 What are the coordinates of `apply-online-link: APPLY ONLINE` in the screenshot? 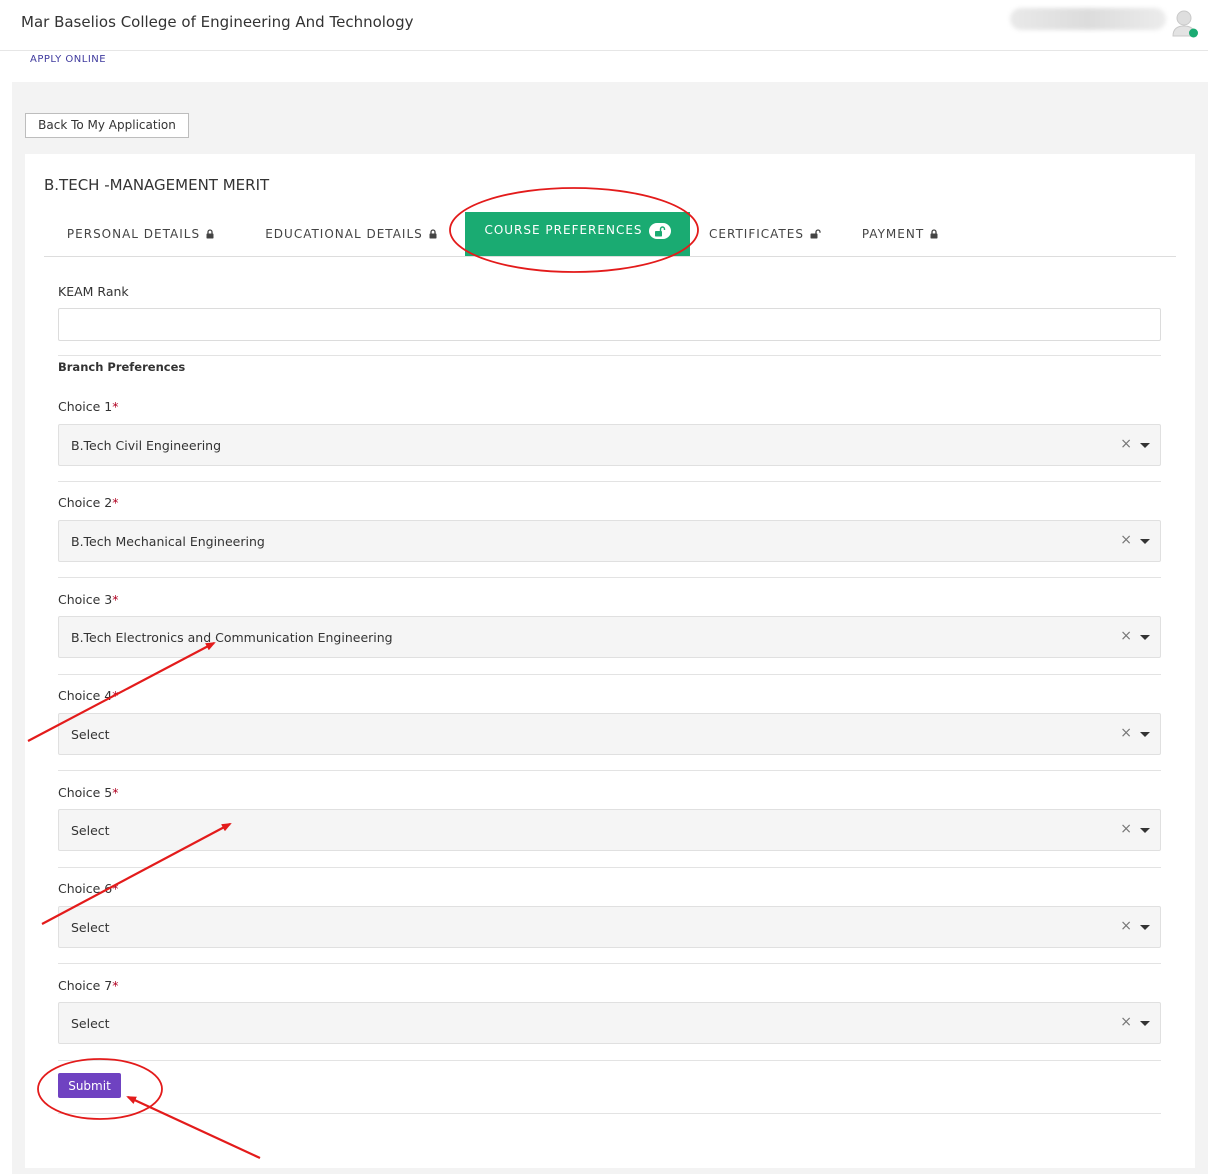 It's located at (68, 59).